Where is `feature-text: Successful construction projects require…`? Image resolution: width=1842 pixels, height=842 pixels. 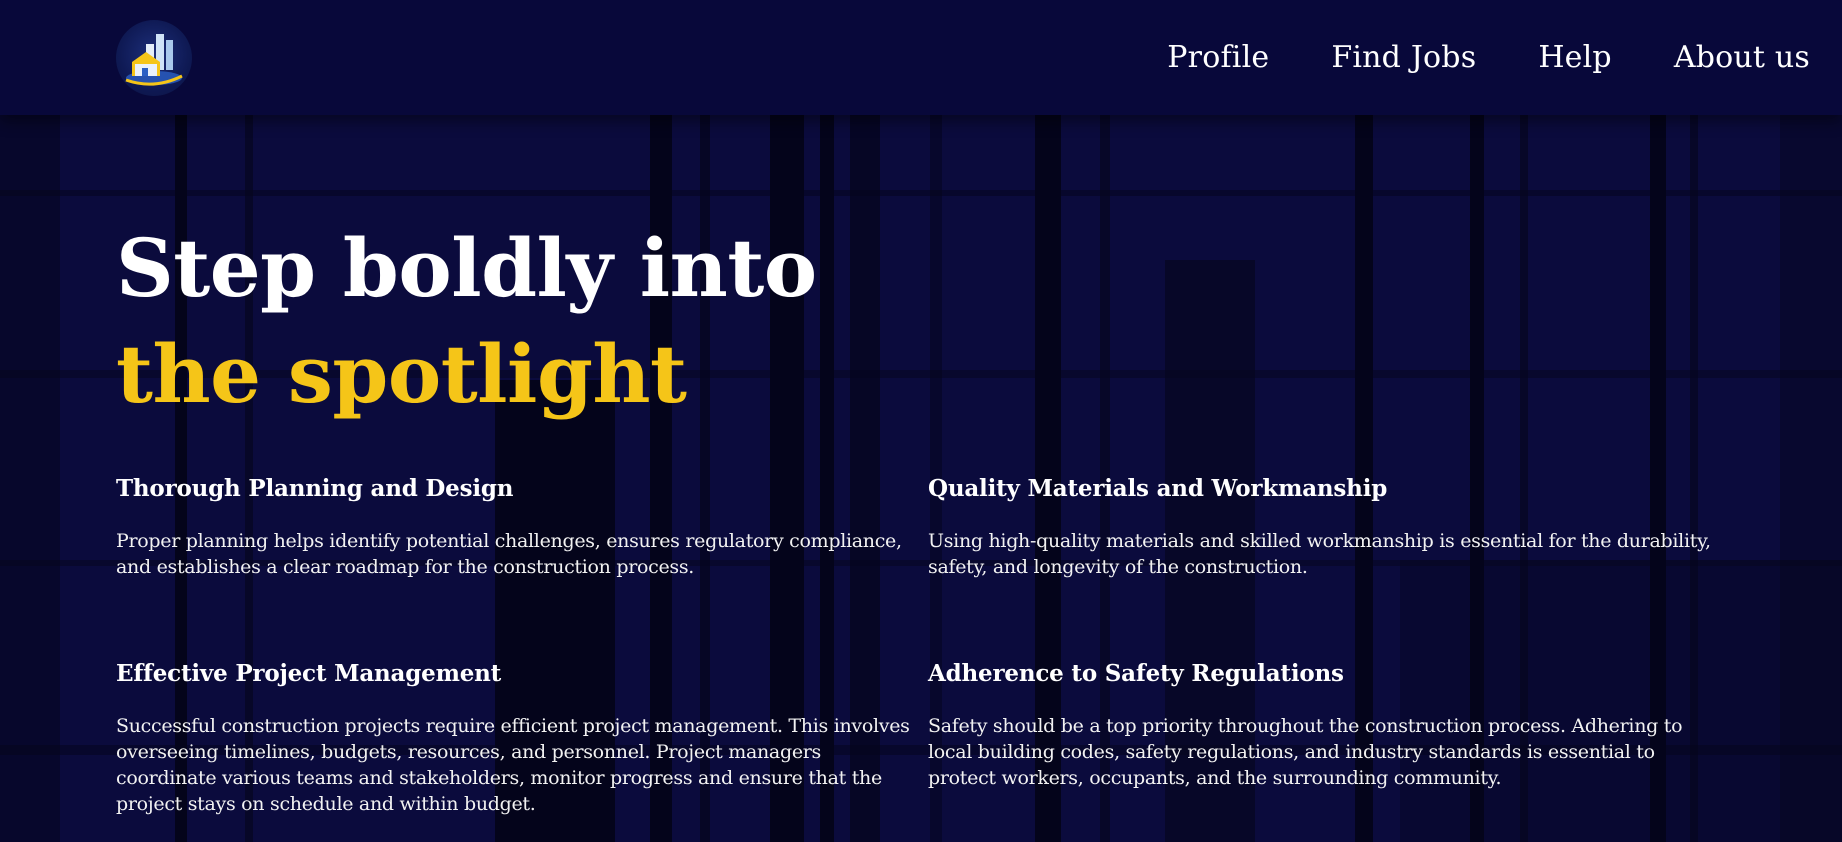 feature-text: Successful construction projects require… is located at coordinates (513, 765).